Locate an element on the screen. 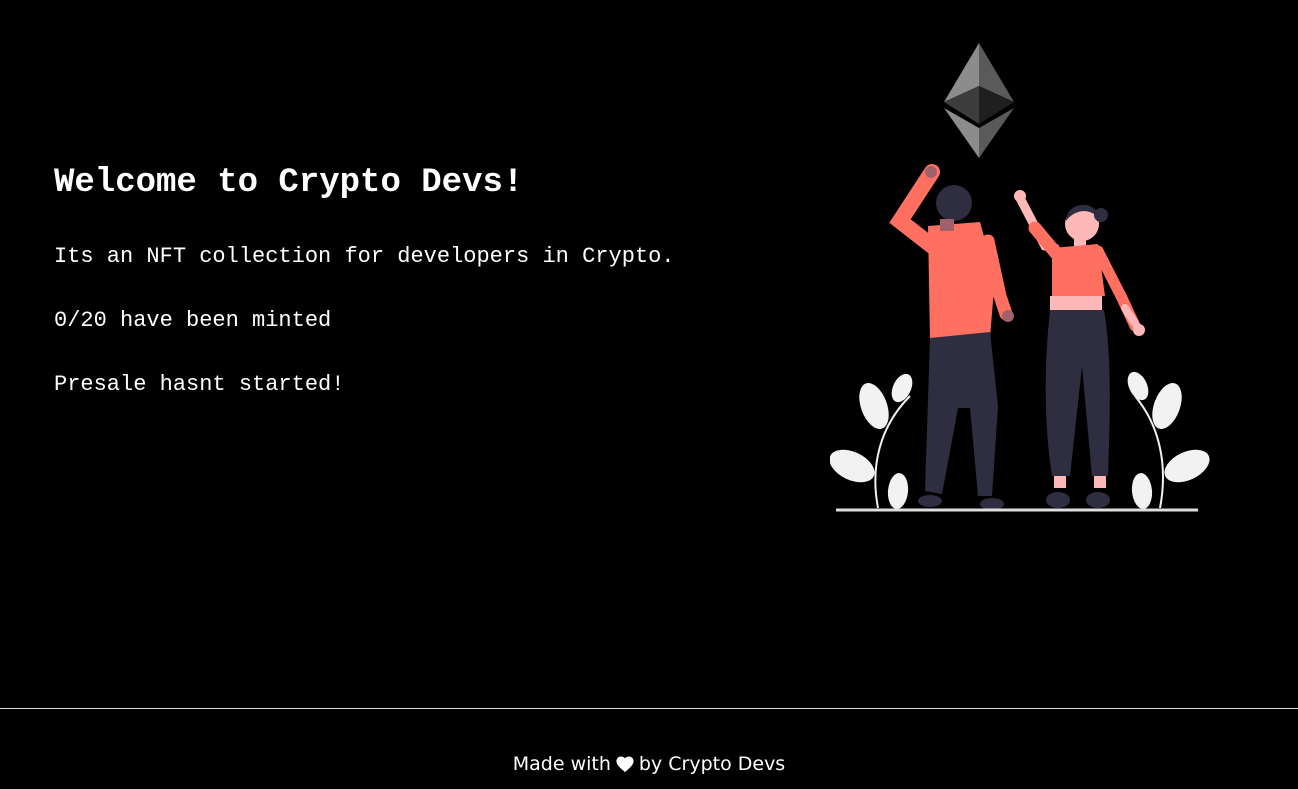 This screenshot has height=789, width=1298. ethereum-icon is located at coordinates (979, 100).